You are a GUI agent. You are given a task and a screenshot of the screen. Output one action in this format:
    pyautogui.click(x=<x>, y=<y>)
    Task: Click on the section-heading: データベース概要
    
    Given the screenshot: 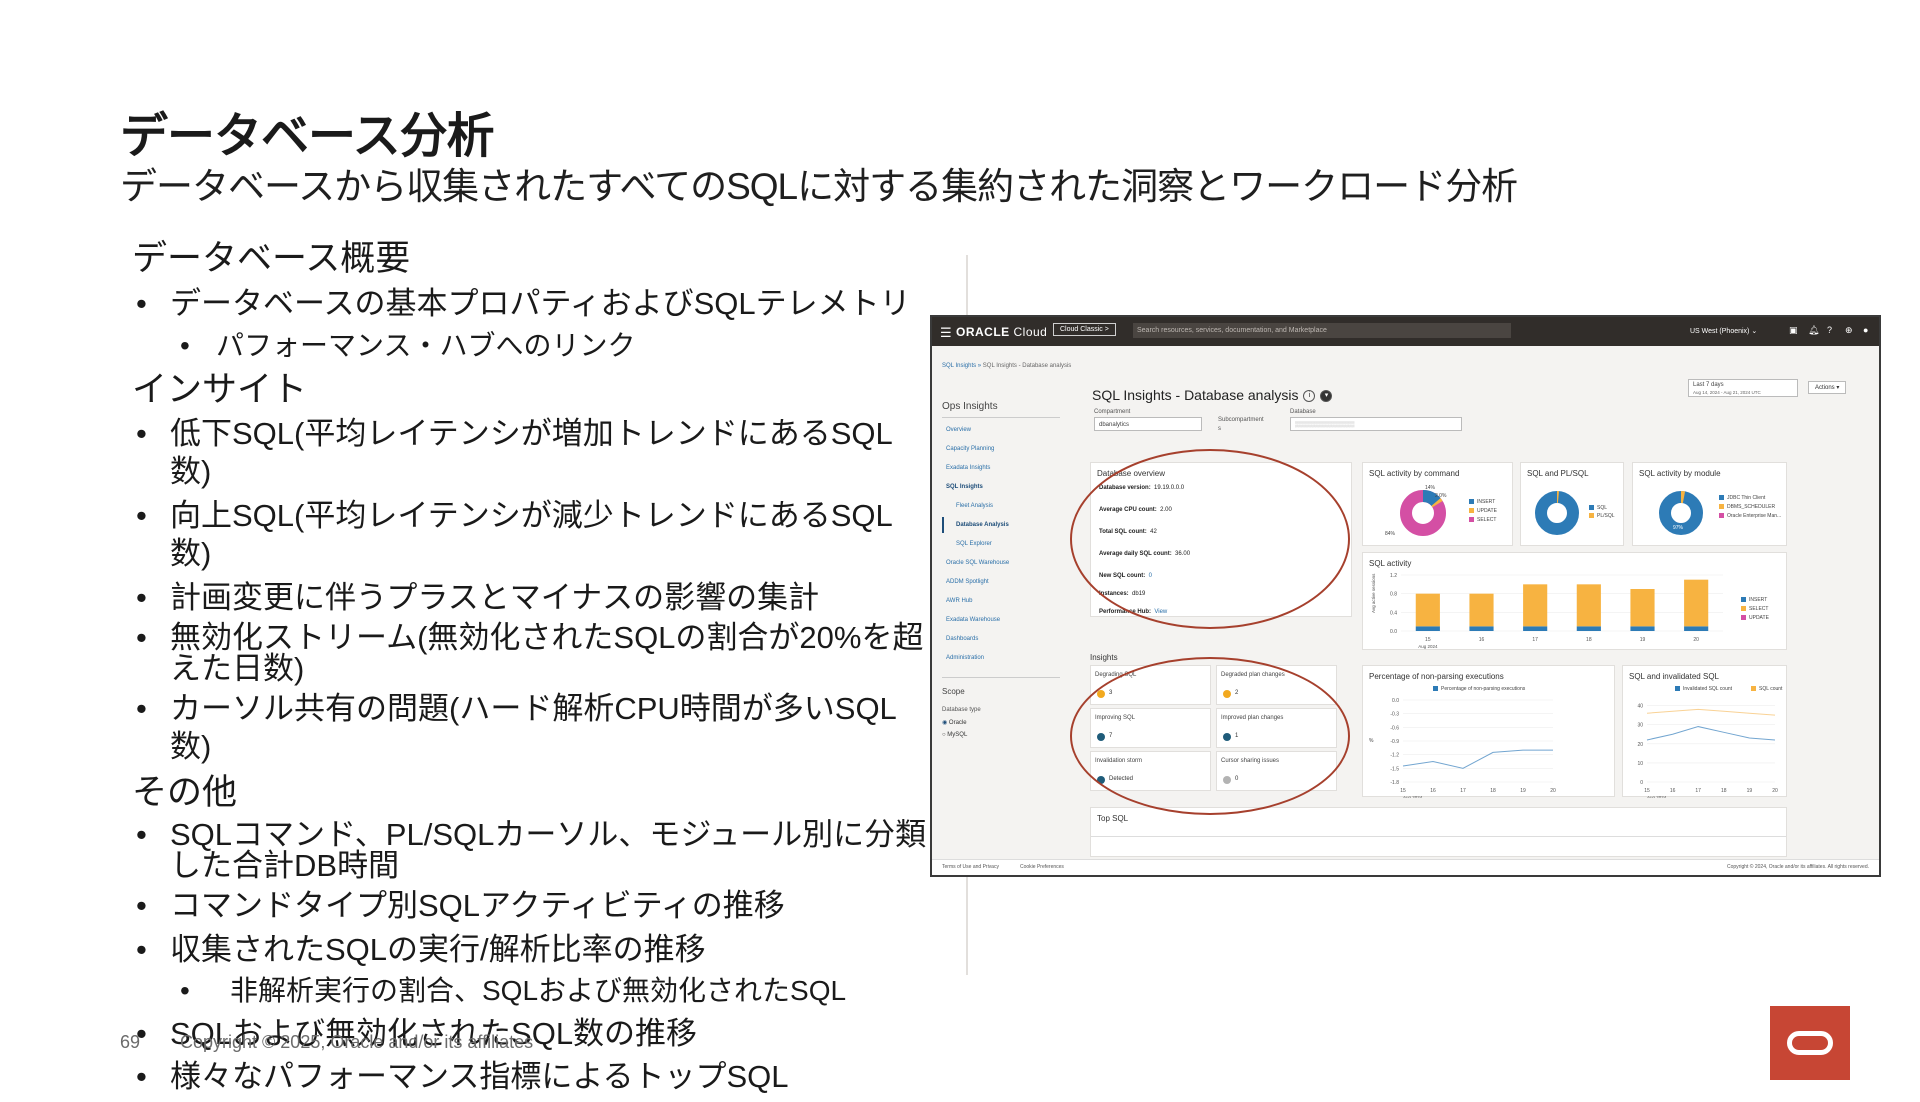 What is the action you would take?
    pyautogui.click(x=271, y=258)
    